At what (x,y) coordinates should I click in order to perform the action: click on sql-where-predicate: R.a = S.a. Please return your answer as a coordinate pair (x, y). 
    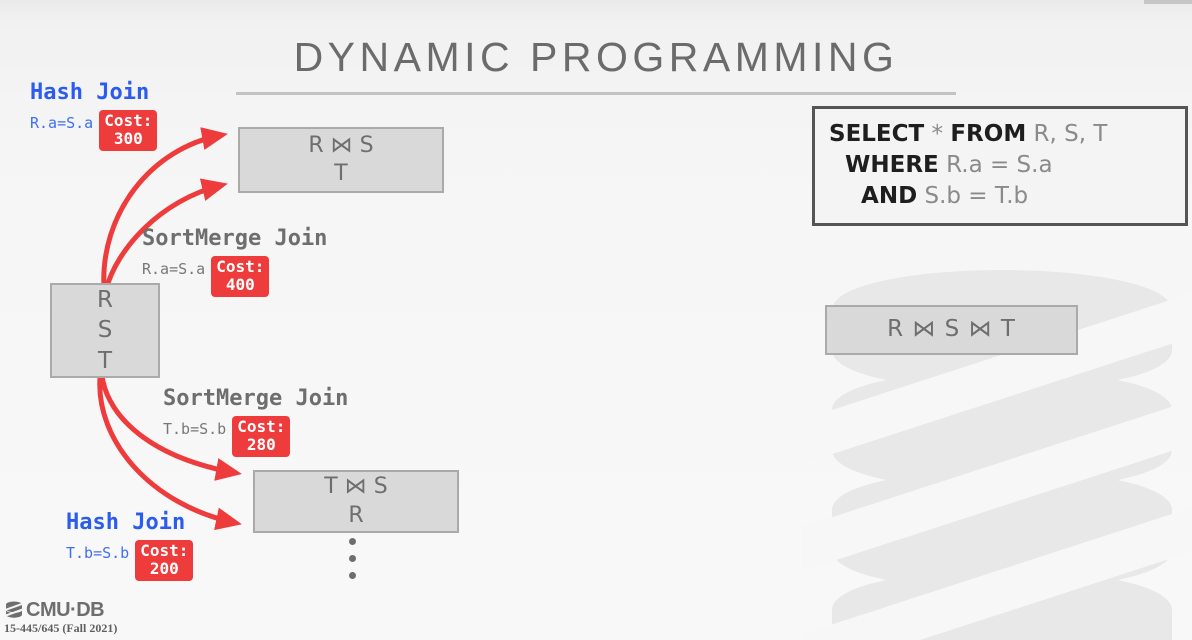
    Looking at the image, I should click on (995, 165).